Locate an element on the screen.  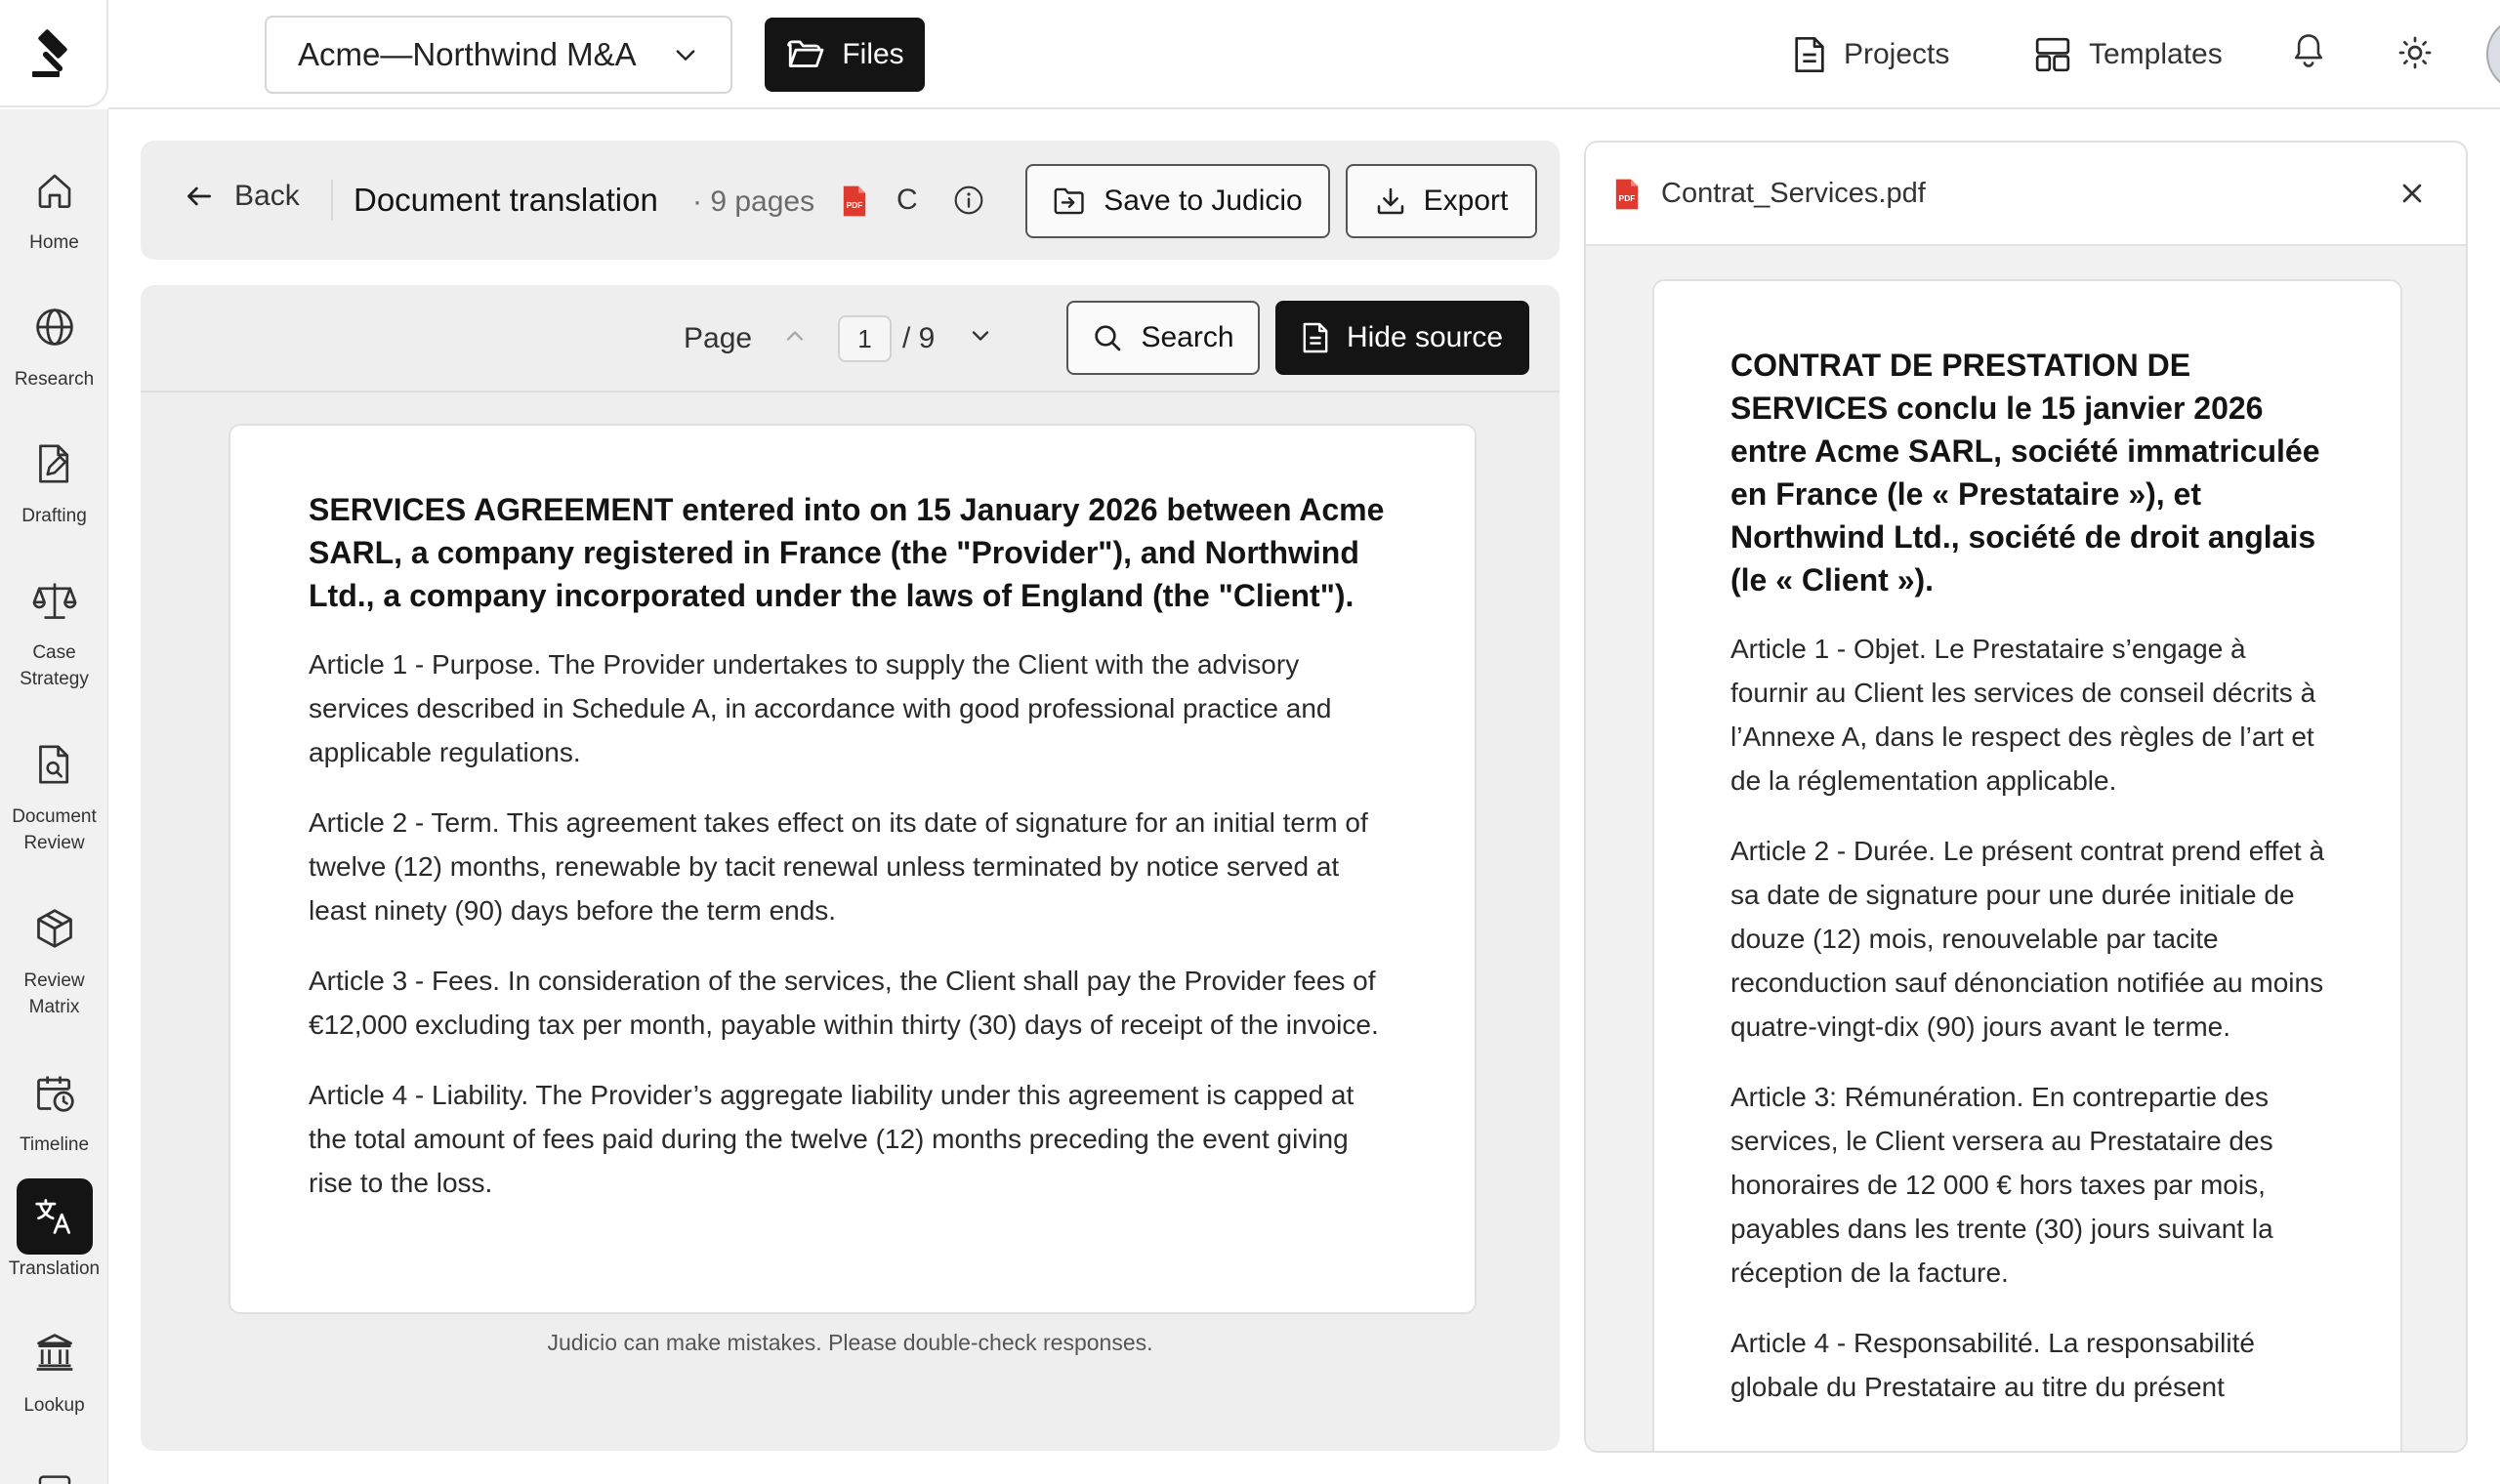
pen-document-icon is located at coordinates (55, 464).